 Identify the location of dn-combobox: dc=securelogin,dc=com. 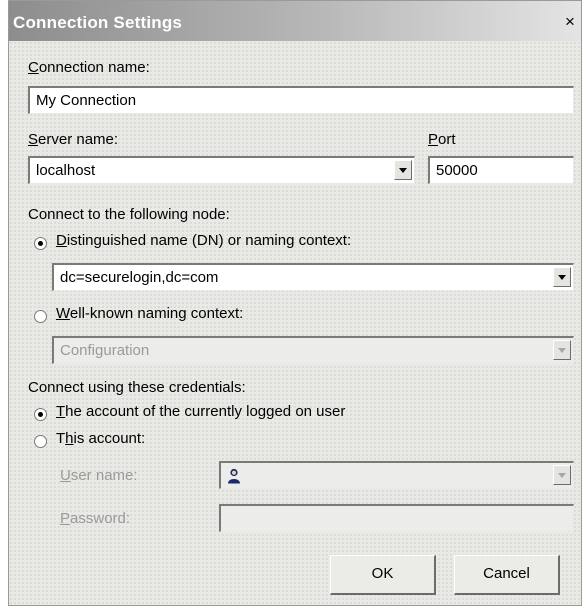
(313, 277).